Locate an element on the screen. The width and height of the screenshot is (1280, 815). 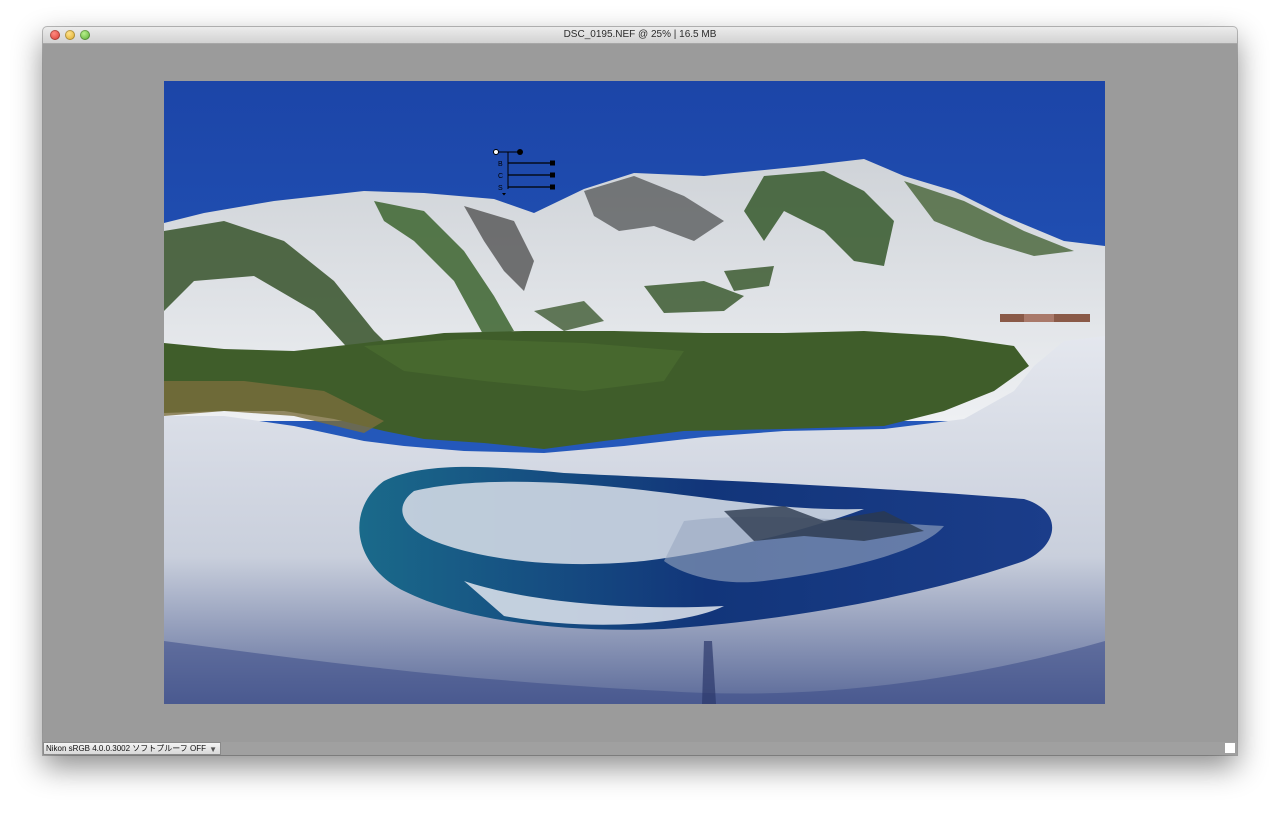
control-point-handle is located at coordinates (496, 152).